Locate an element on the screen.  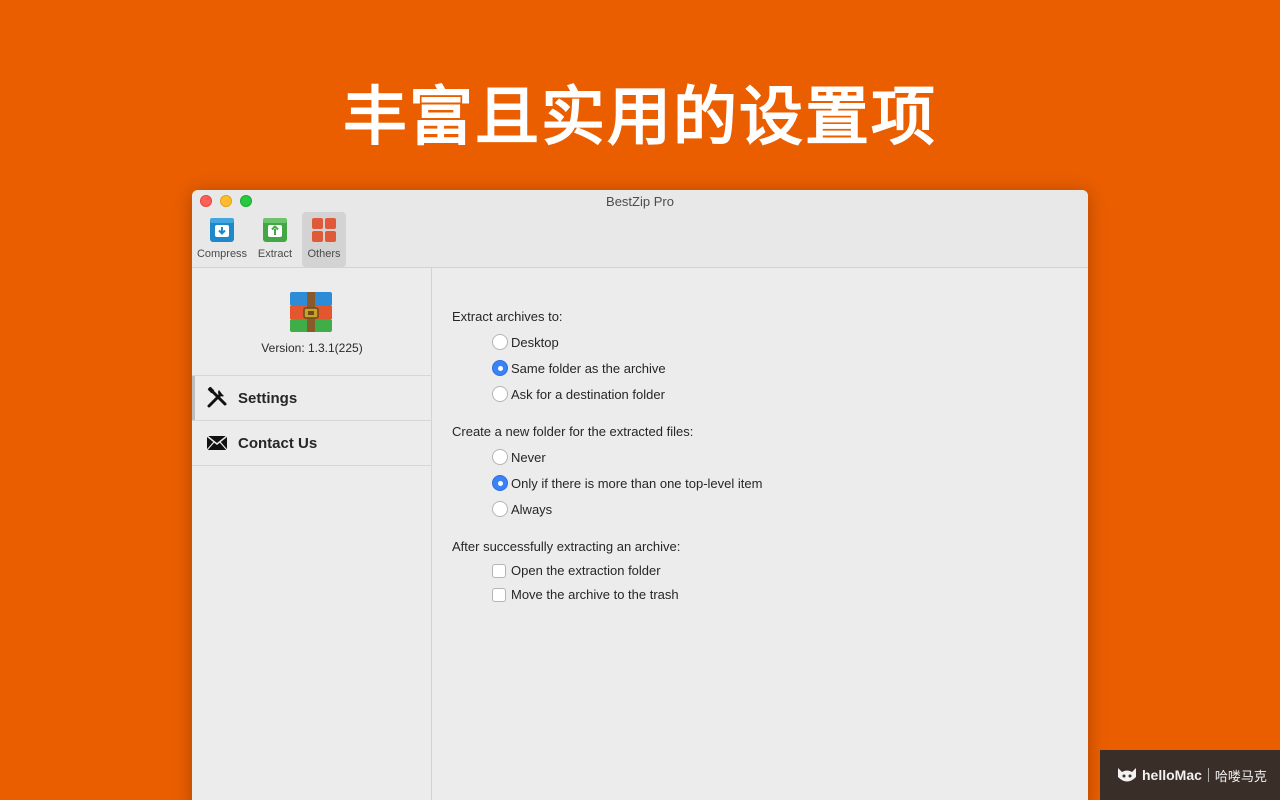
app-logo-icon is located at coordinates (311, 312).